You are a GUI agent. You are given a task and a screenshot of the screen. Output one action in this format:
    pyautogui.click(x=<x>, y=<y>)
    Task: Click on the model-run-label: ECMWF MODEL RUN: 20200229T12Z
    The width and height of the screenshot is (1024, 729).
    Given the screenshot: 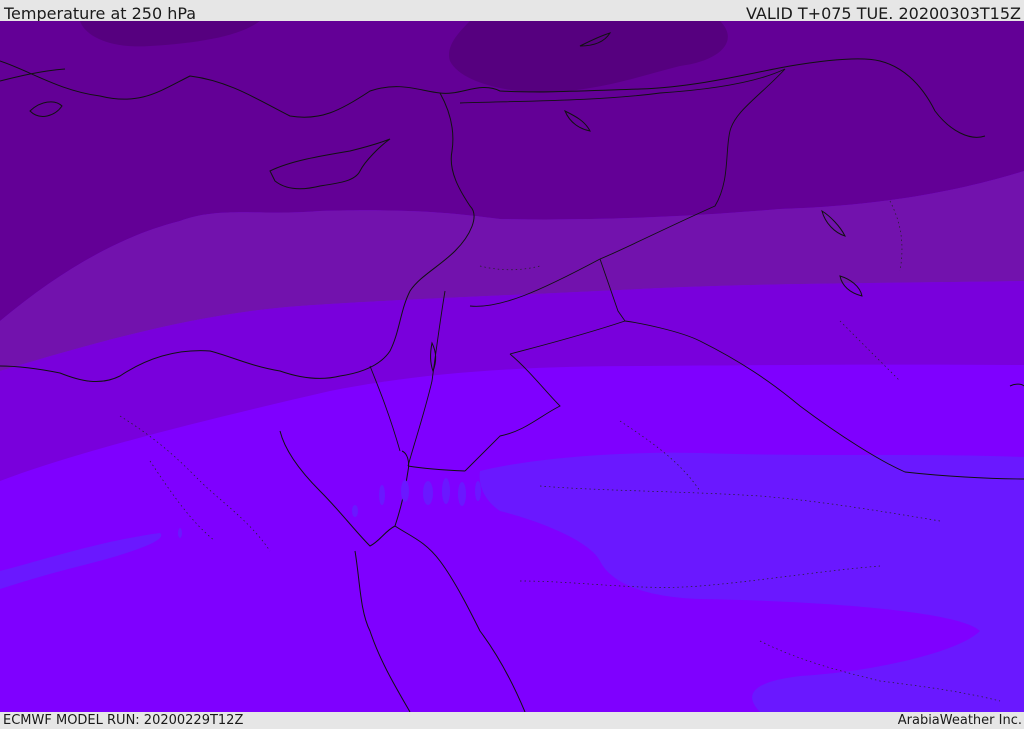 What is the action you would take?
    pyautogui.click(x=123, y=720)
    